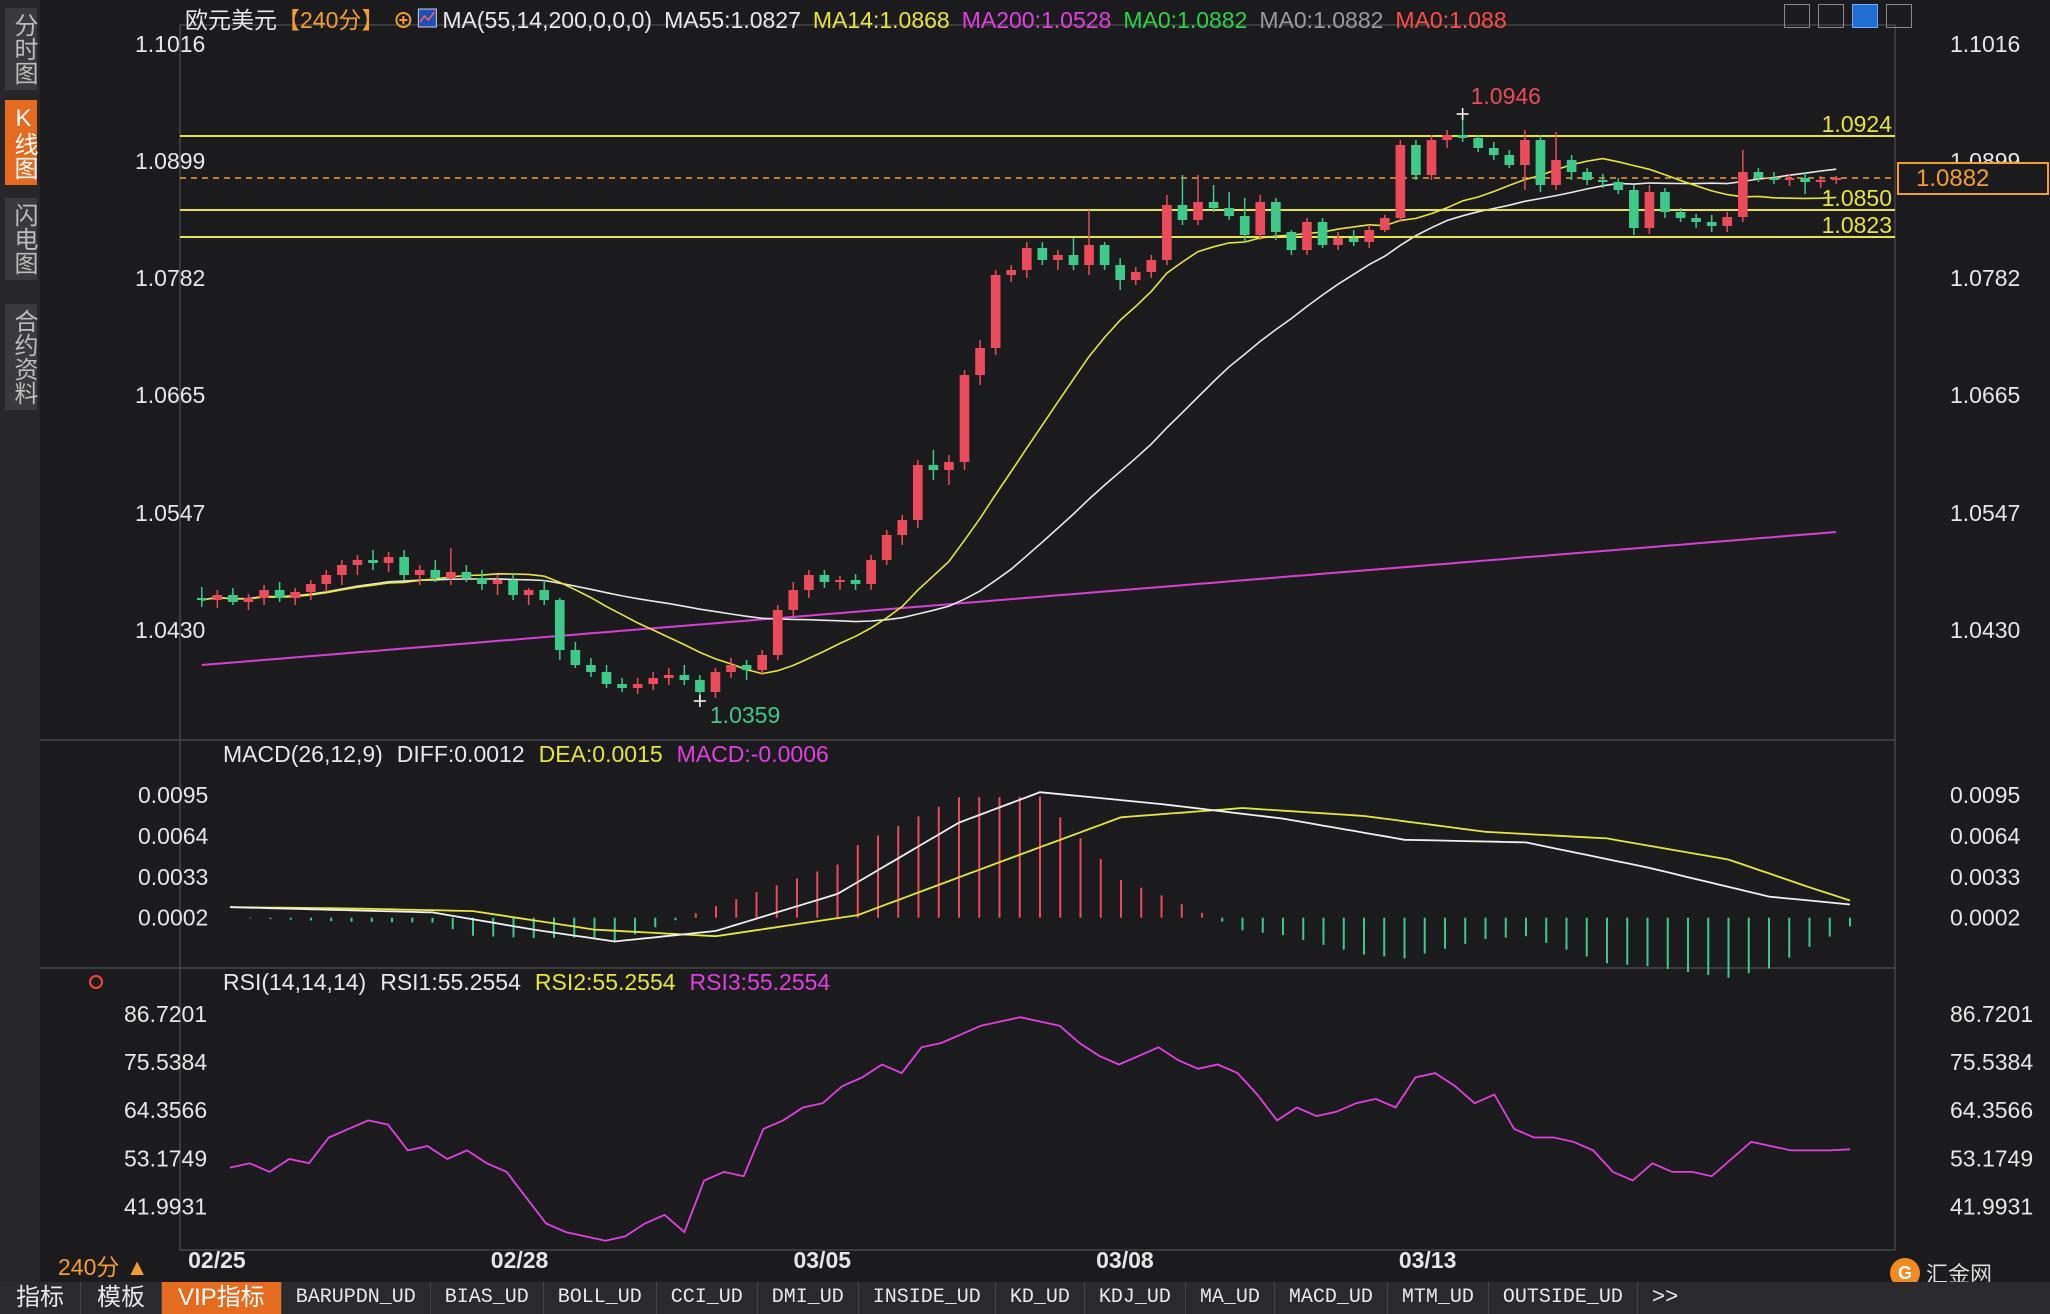 This screenshot has width=2050, height=1314. Describe the element at coordinates (121, 1298) in the screenshot. I see `indicator-tab-1: 模板` at that location.